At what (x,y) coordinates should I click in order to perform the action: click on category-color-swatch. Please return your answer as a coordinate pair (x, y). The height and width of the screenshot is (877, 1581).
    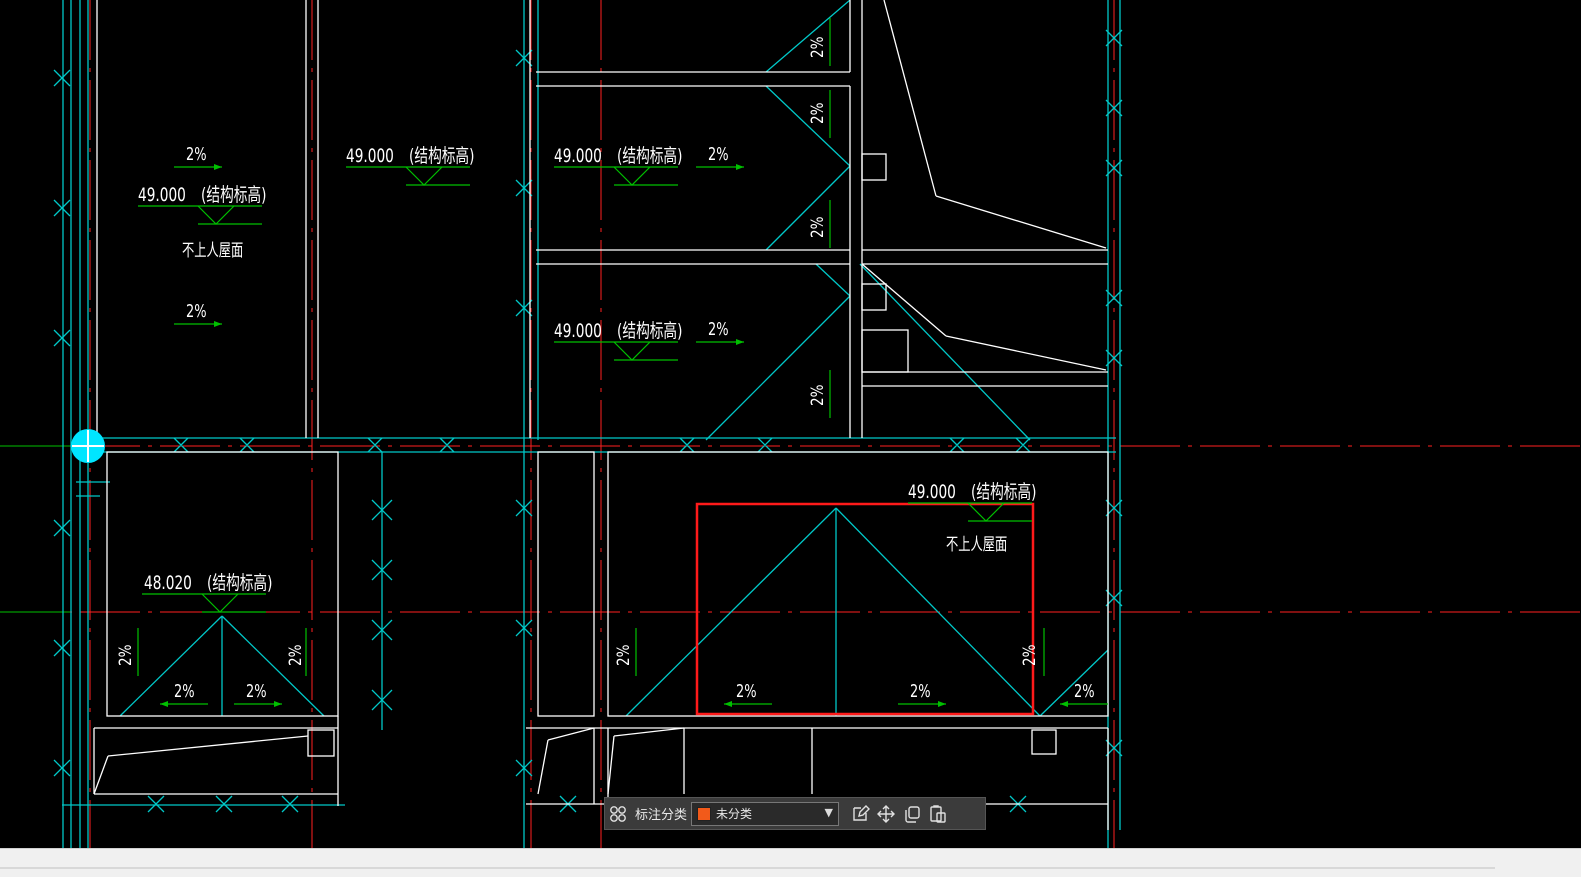
    Looking at the image, I should click on (704, 813).